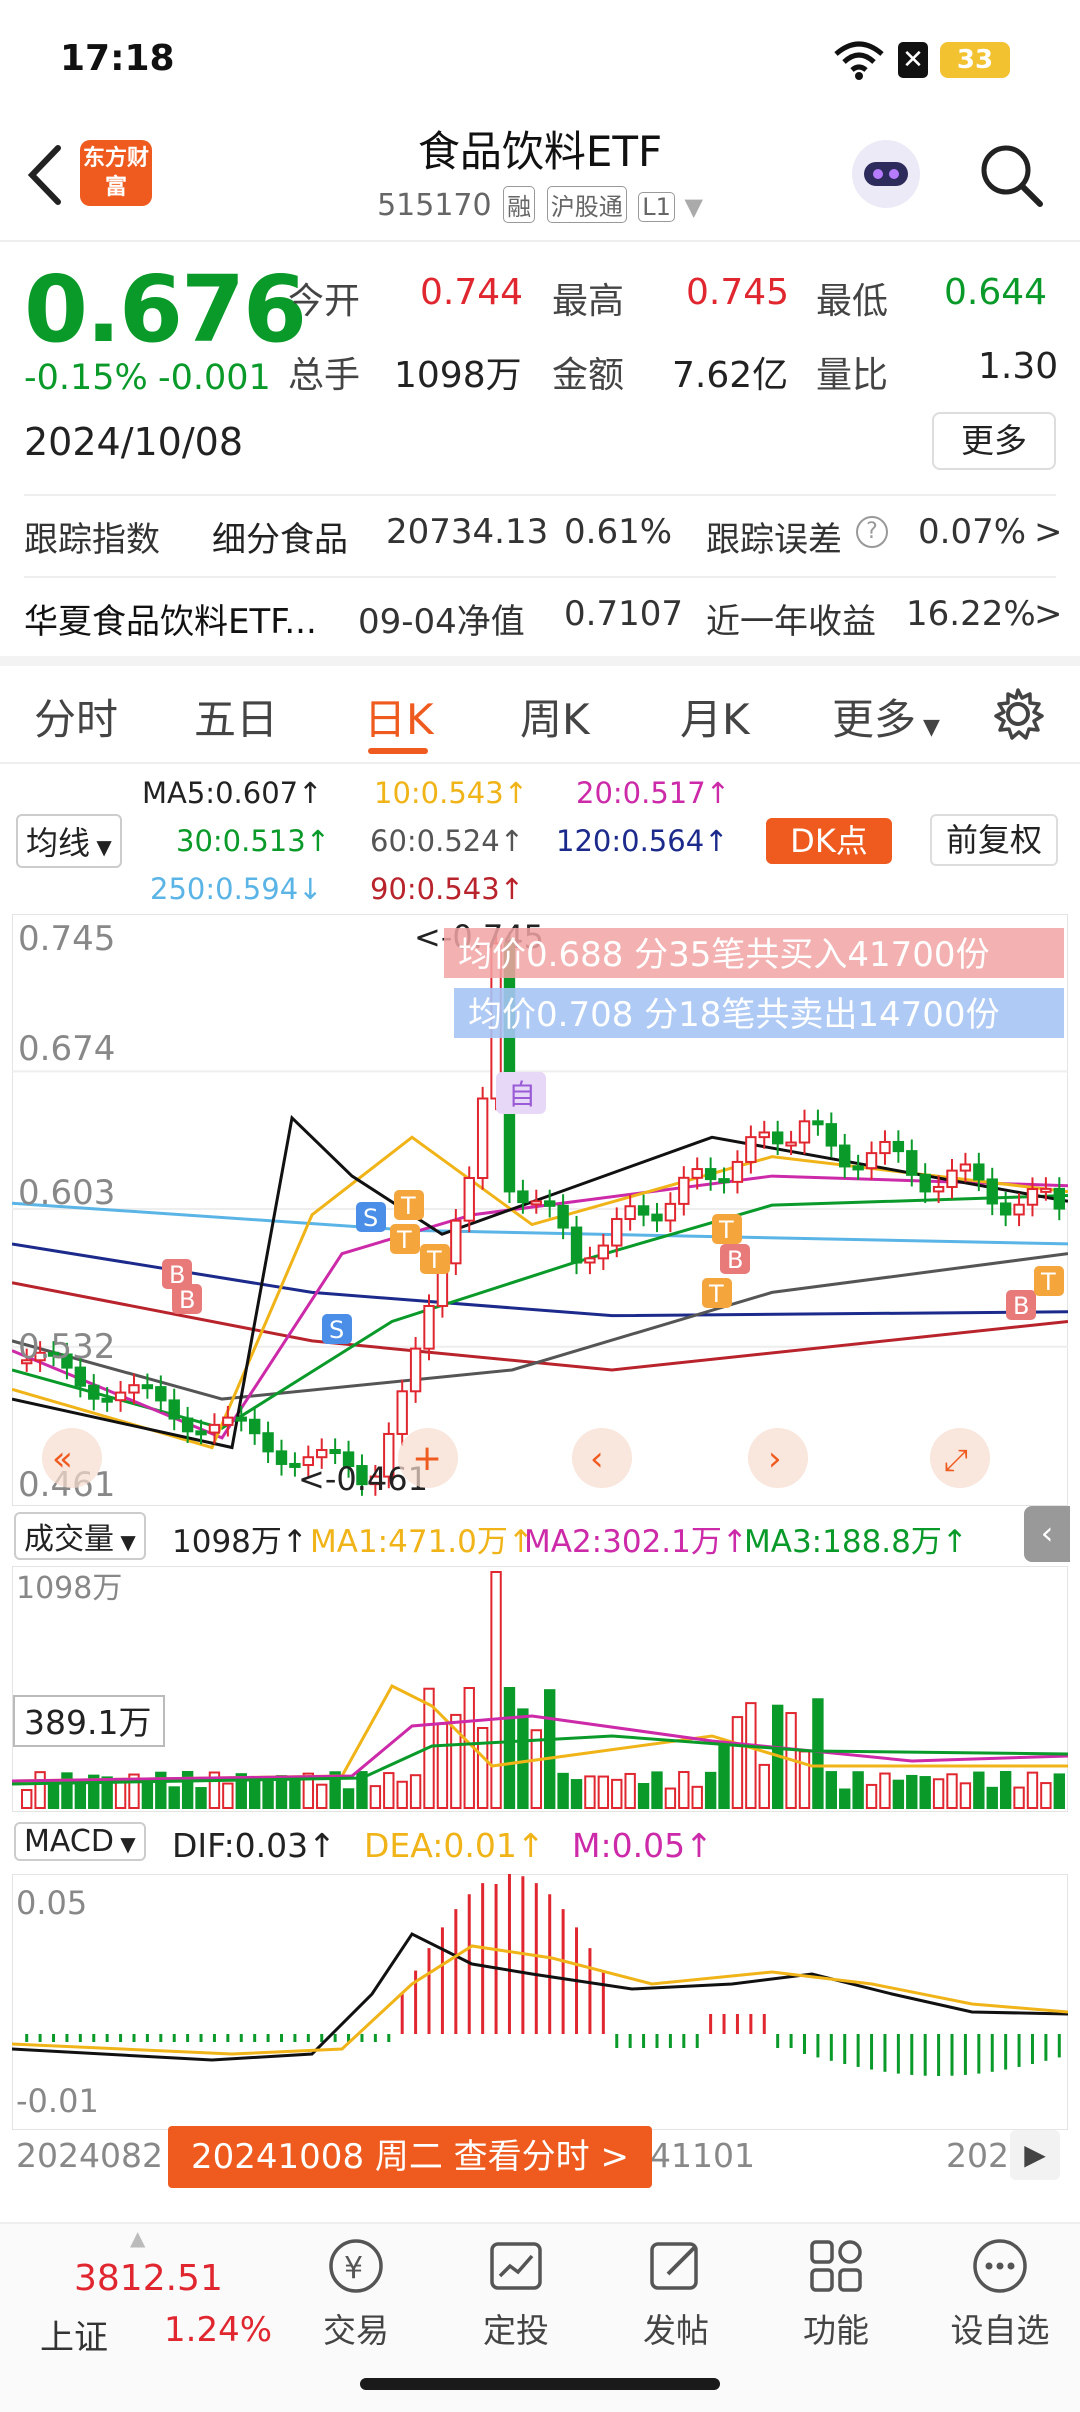 The width and height of the screenshot is (1080, 2412). I want to click on search-icon, so click(1011, 175).